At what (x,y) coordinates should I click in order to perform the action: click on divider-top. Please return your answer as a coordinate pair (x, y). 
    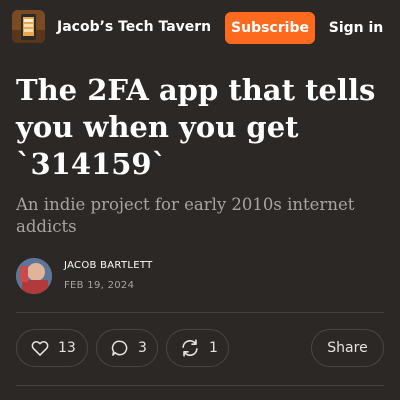
    Looking at the image, I should click on (200, 312).